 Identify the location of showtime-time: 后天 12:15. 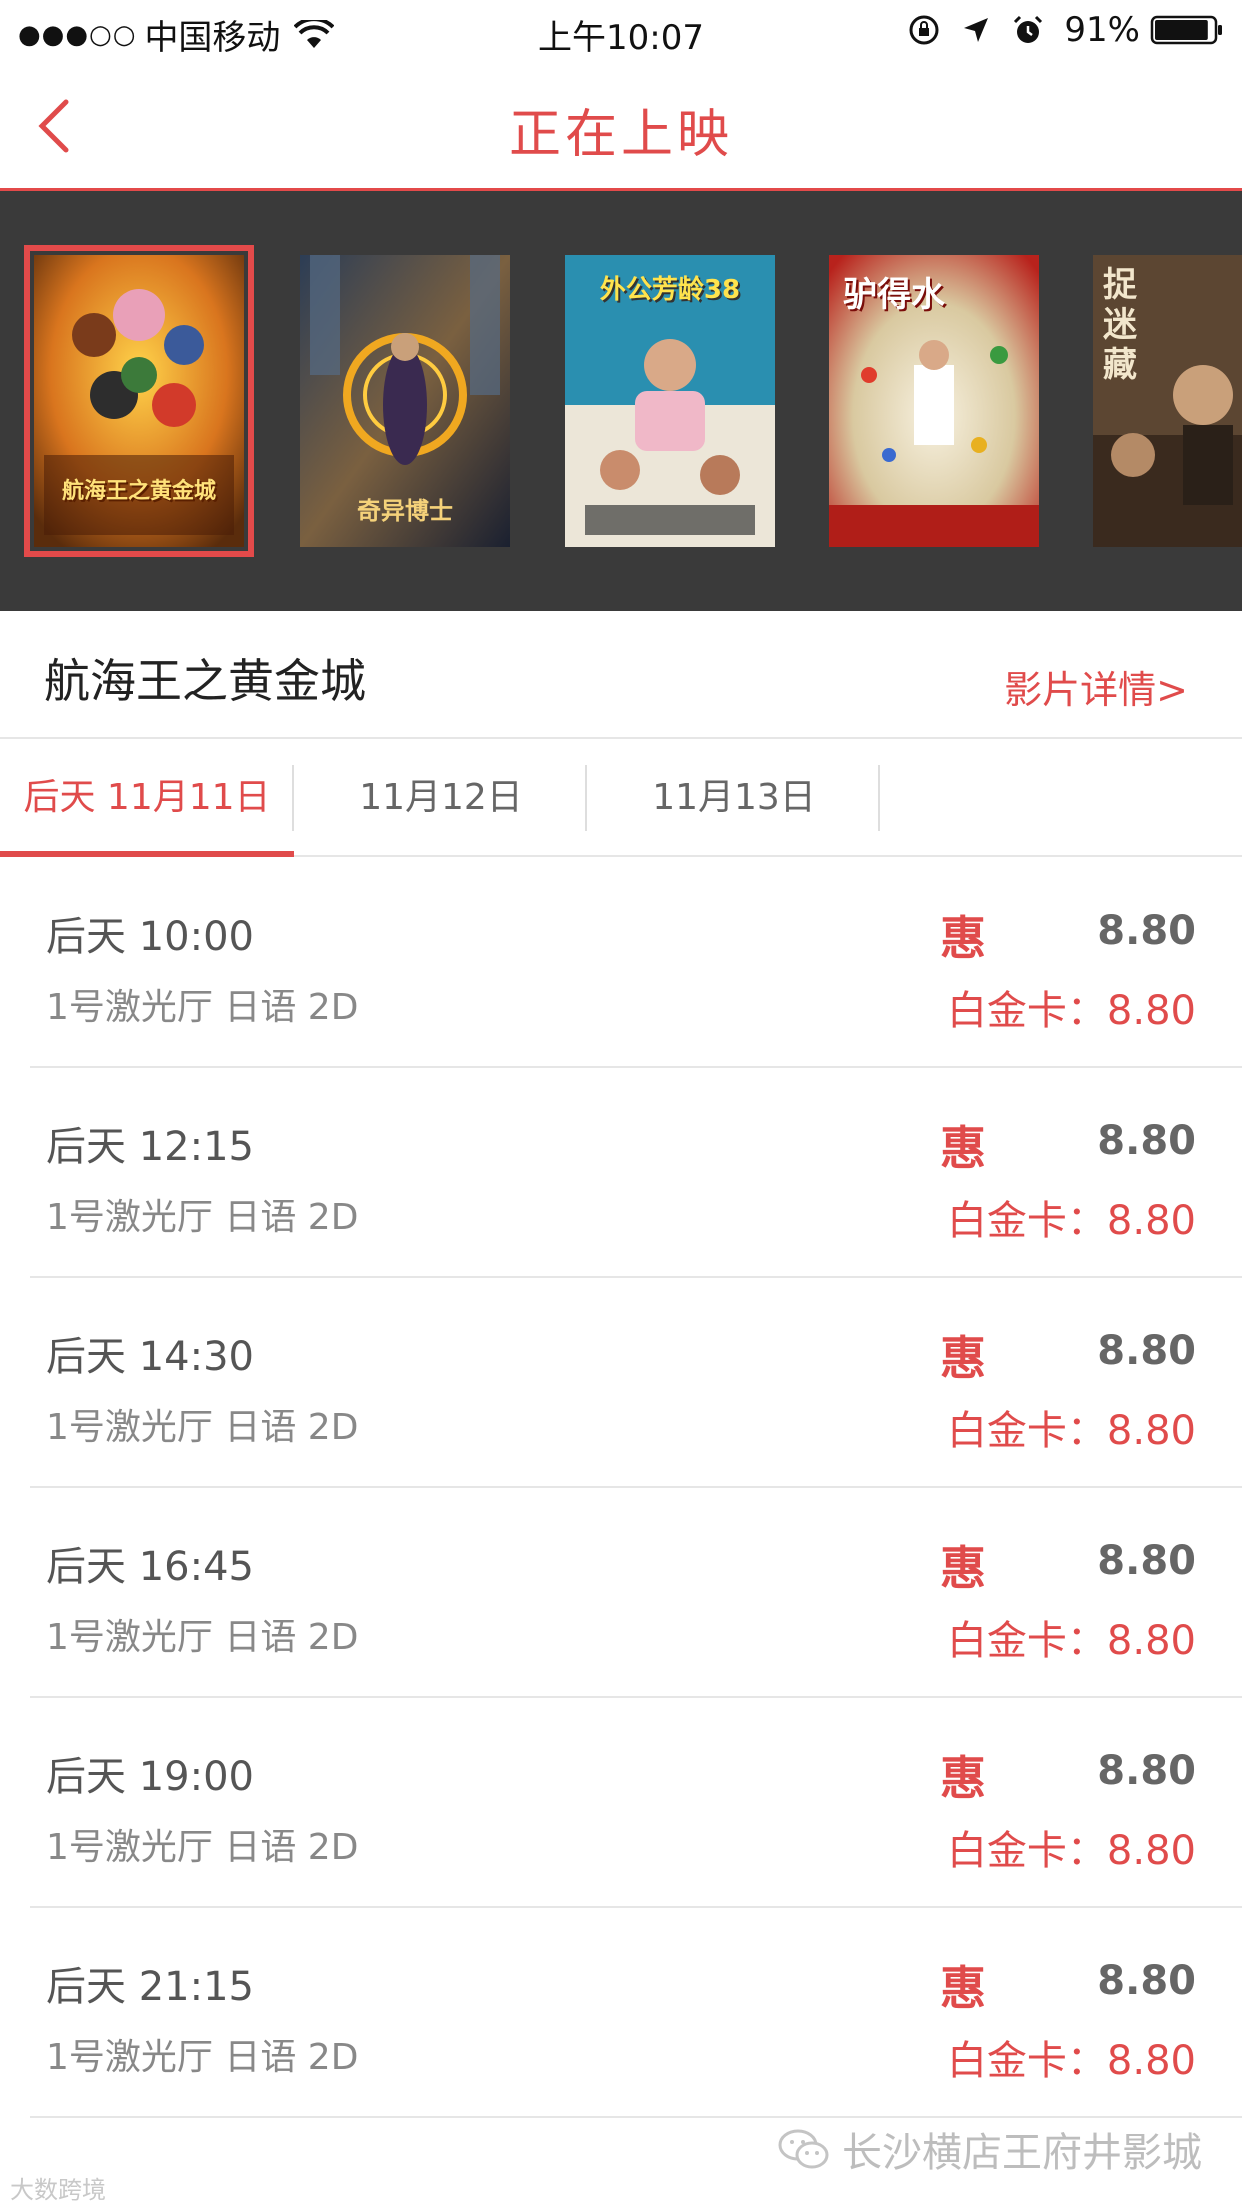
(150, 1147).